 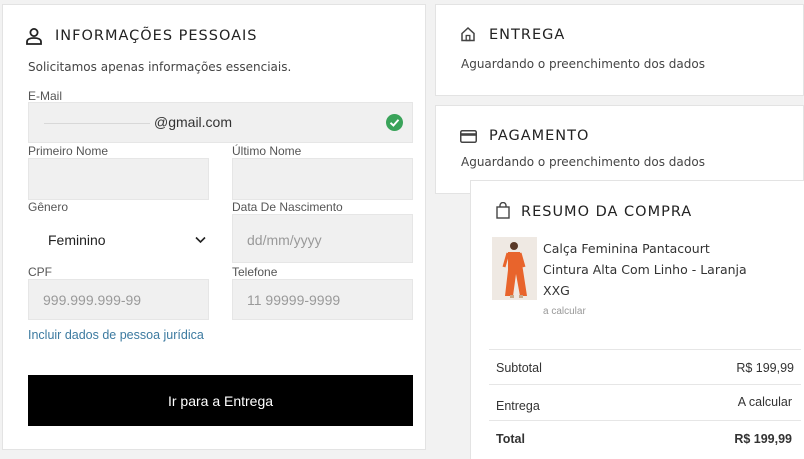 What do you see at coordinates (294, 300) in the screenshot?
I see `phone-placeholder: 11 99999-9999` at bounding box center [294, 300].